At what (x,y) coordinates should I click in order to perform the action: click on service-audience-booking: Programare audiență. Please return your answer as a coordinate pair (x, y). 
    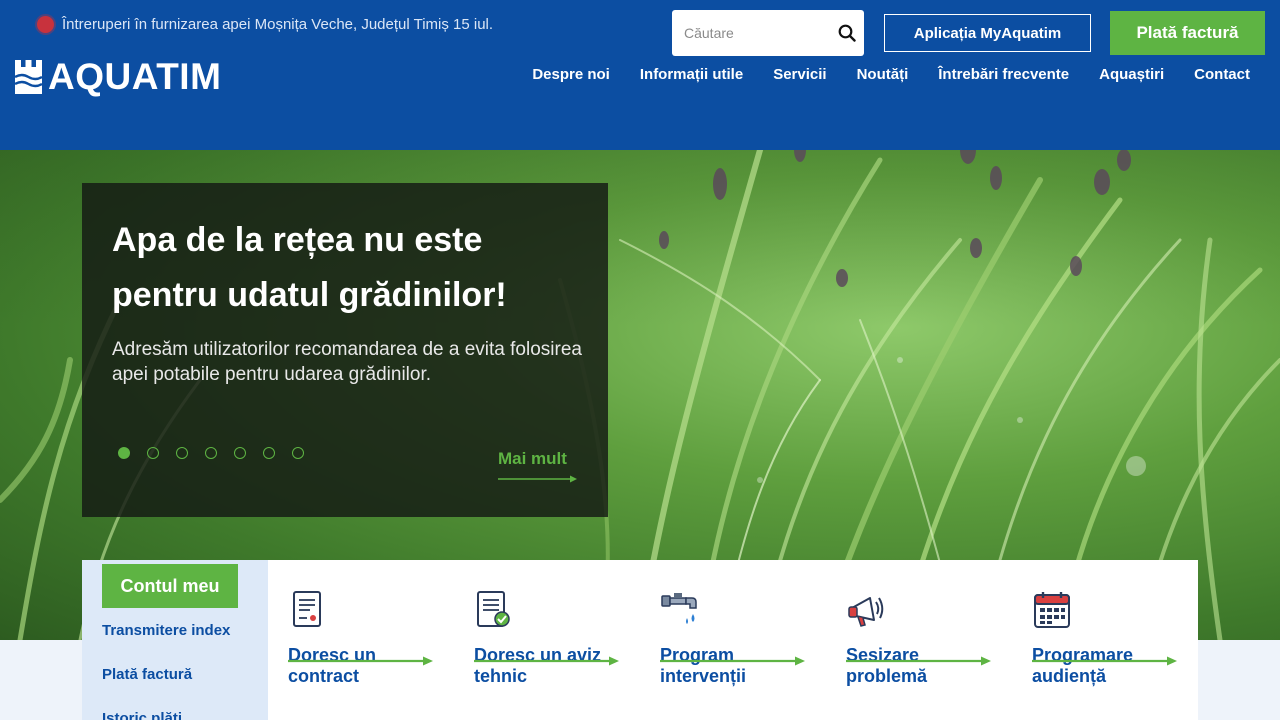
    Looking at the image, I should click on (1107, 638).